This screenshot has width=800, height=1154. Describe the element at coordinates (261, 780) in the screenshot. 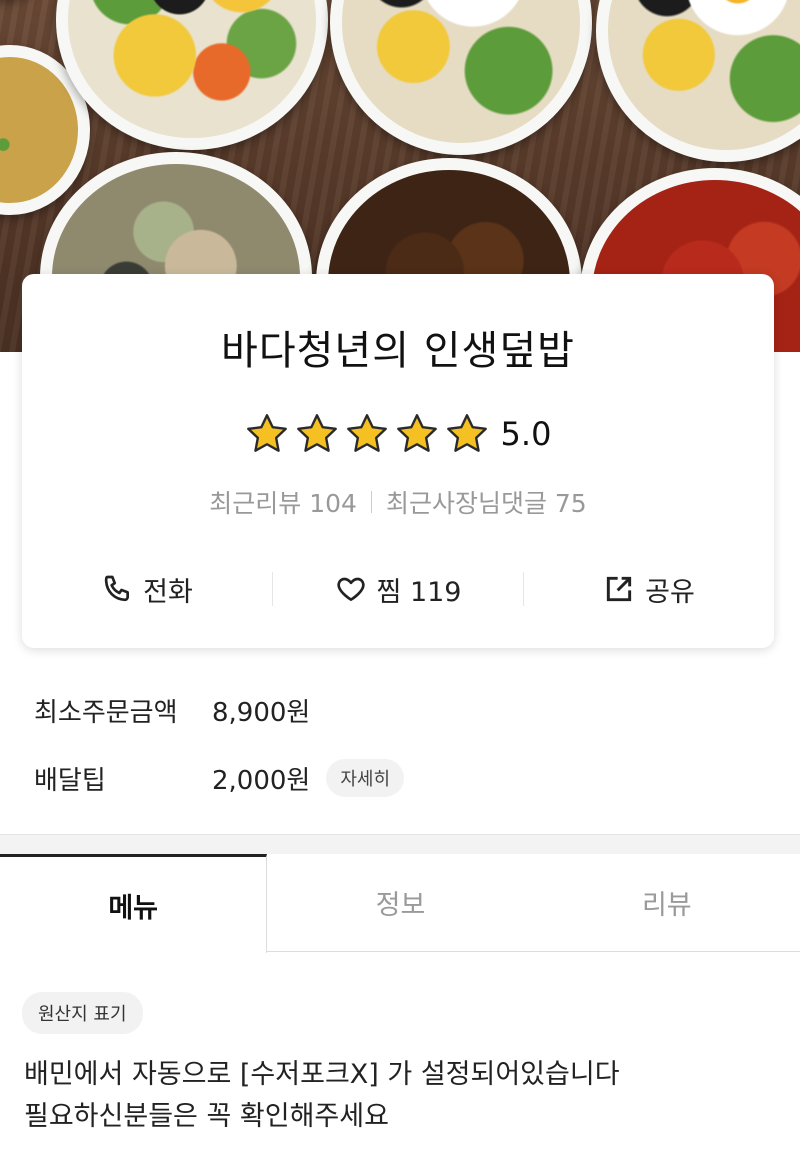

I see `delivery-tip-value: 2,000원` at that location.